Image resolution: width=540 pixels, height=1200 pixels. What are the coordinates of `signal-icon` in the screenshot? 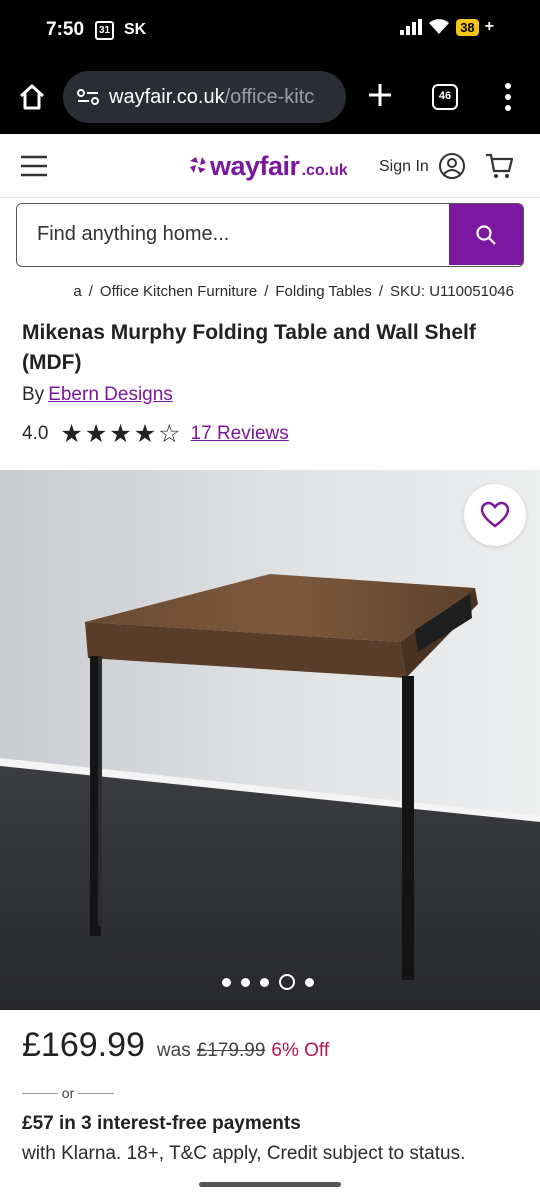 It's located at (411, 27).